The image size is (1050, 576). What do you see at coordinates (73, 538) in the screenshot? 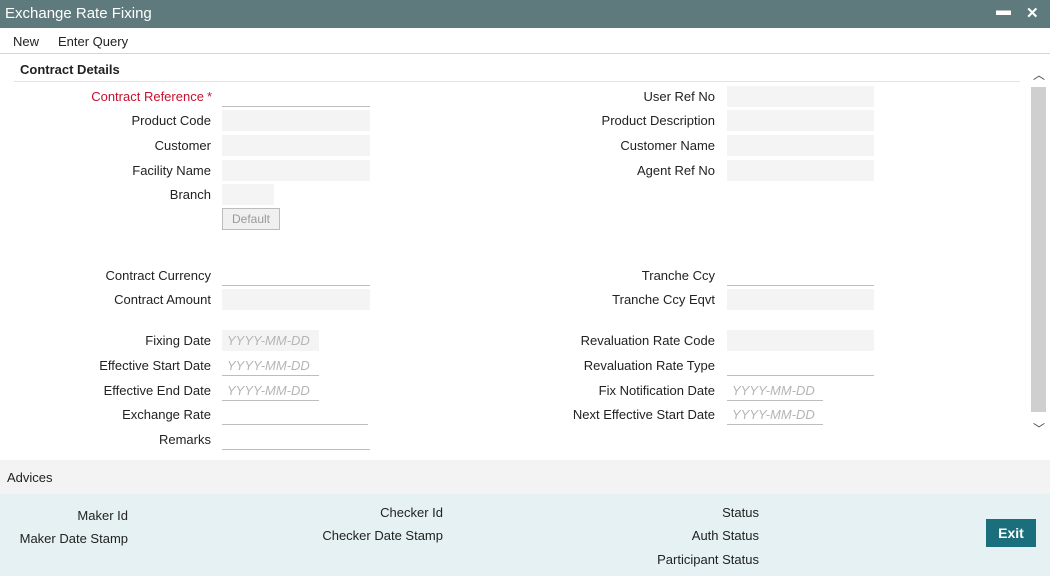
I see `label-maker-date-stamp: Maker Date Stamp` at bounding box center [73, 538].